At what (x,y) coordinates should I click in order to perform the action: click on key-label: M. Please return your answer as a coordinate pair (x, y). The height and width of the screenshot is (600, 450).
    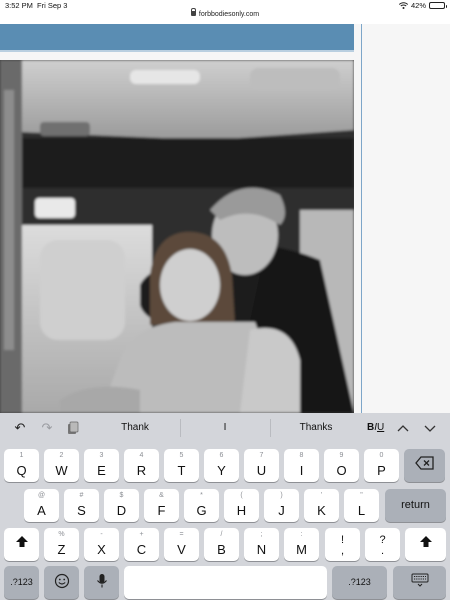
    Looking at the image, I should click on (301, 549).